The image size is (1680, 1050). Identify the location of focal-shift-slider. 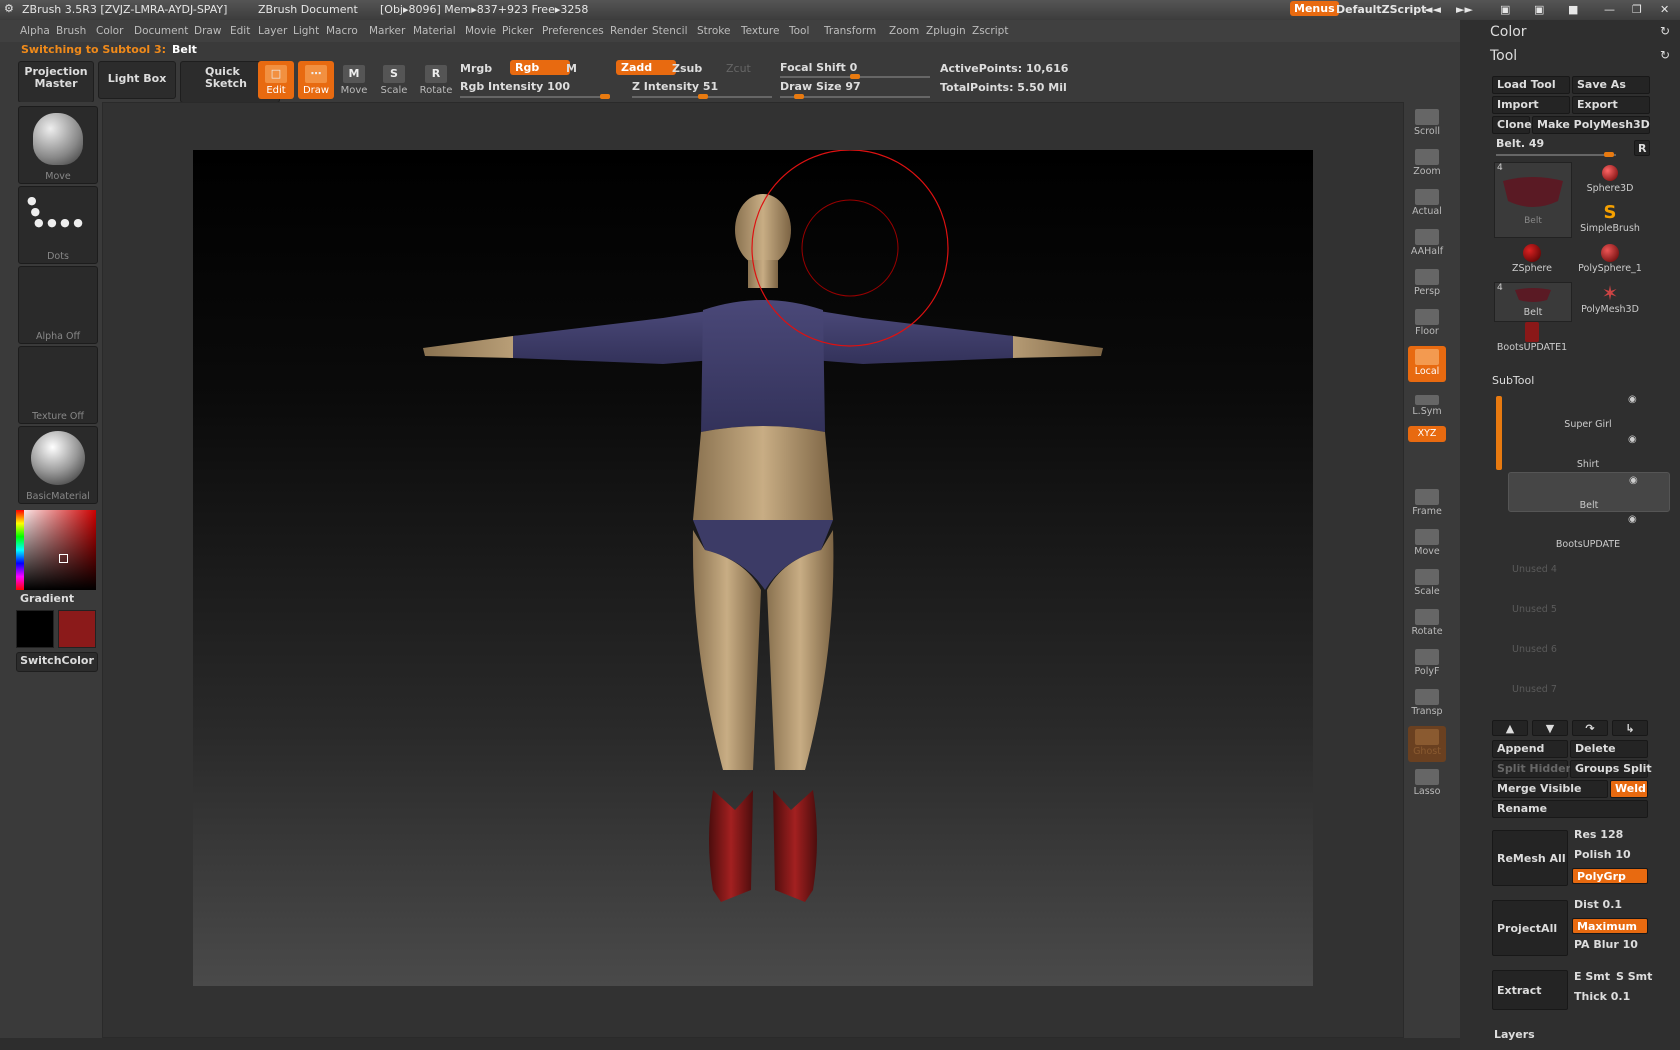
(855, 76).